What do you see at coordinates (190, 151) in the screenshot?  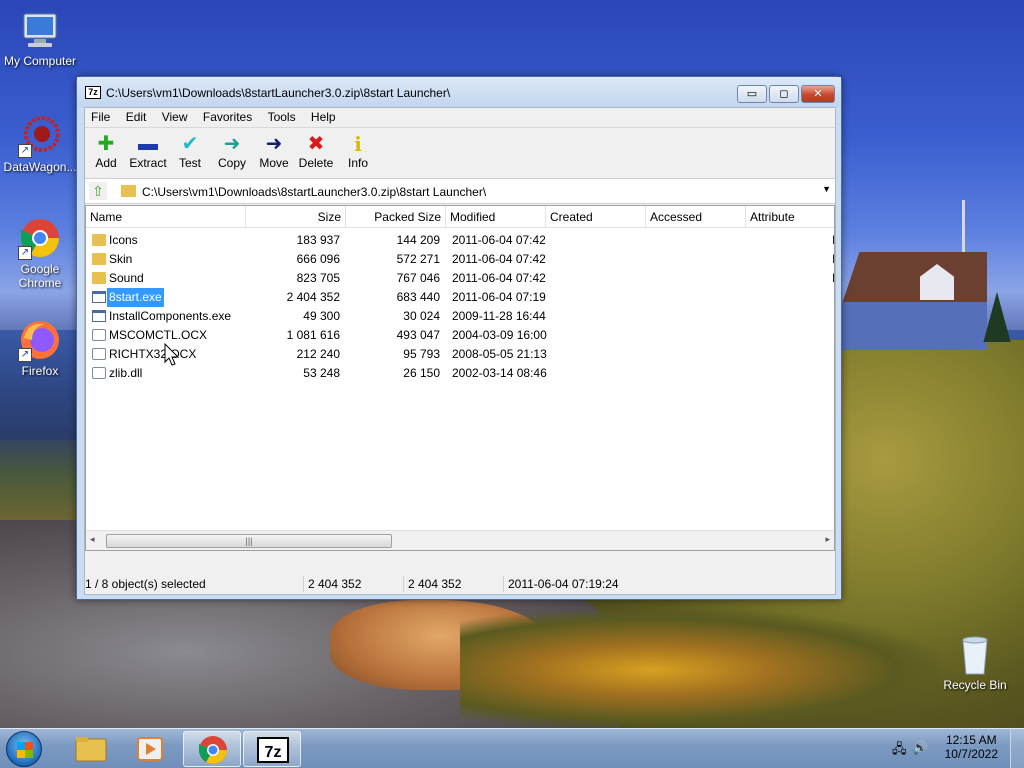 I see `test-button: ✔ Test` at bounding box center [190, 151].